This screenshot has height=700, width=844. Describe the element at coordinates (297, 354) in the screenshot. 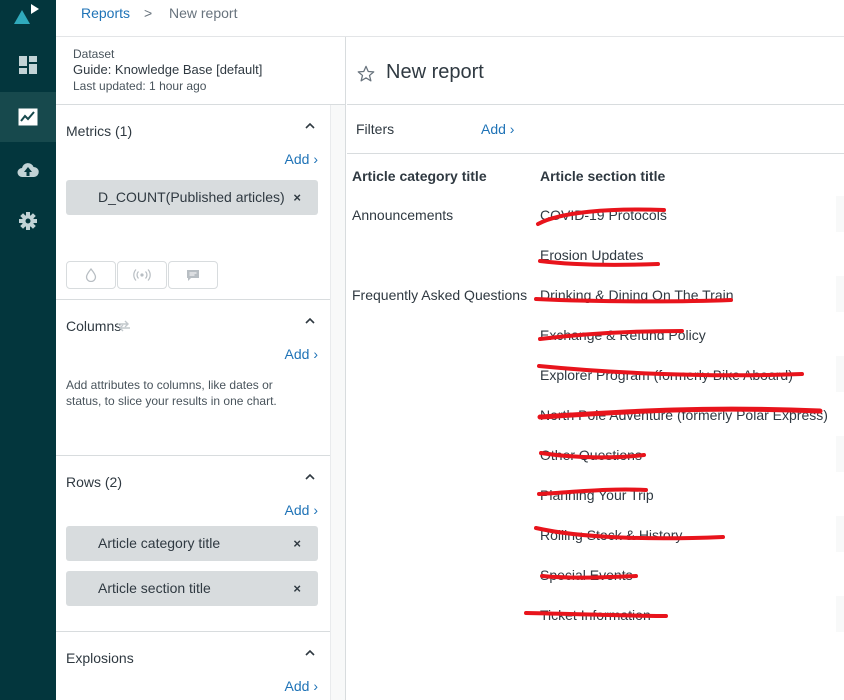

I see `columns-add-label: Add` at that location.